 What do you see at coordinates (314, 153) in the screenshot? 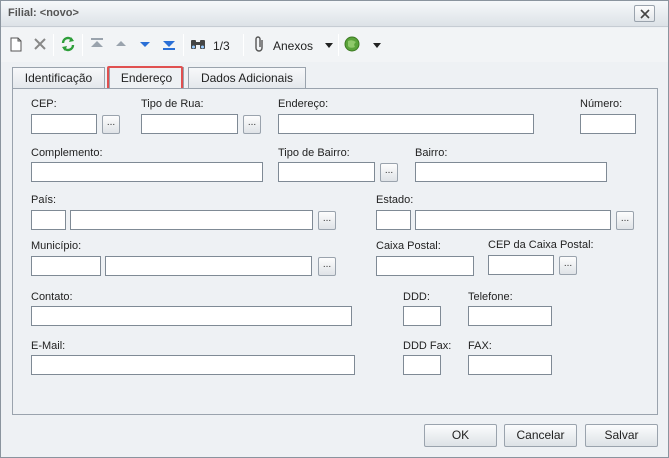
I see `tipo-bairro-label: Tipo de Bairro:` at bounding box center [314, 153].